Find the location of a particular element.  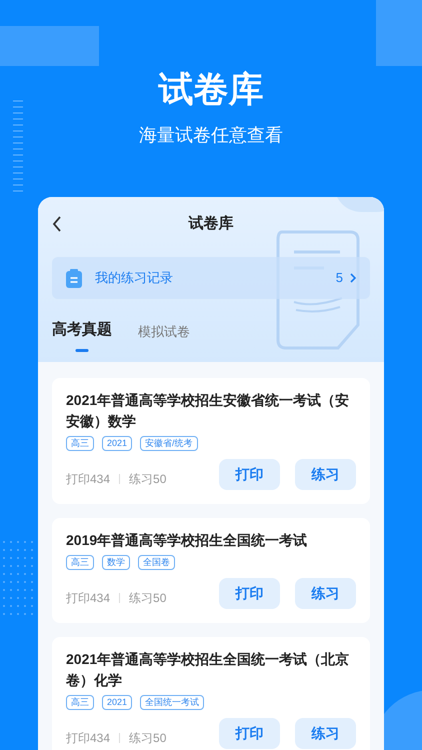

tab-indicator is located at coordinates (82, 350).